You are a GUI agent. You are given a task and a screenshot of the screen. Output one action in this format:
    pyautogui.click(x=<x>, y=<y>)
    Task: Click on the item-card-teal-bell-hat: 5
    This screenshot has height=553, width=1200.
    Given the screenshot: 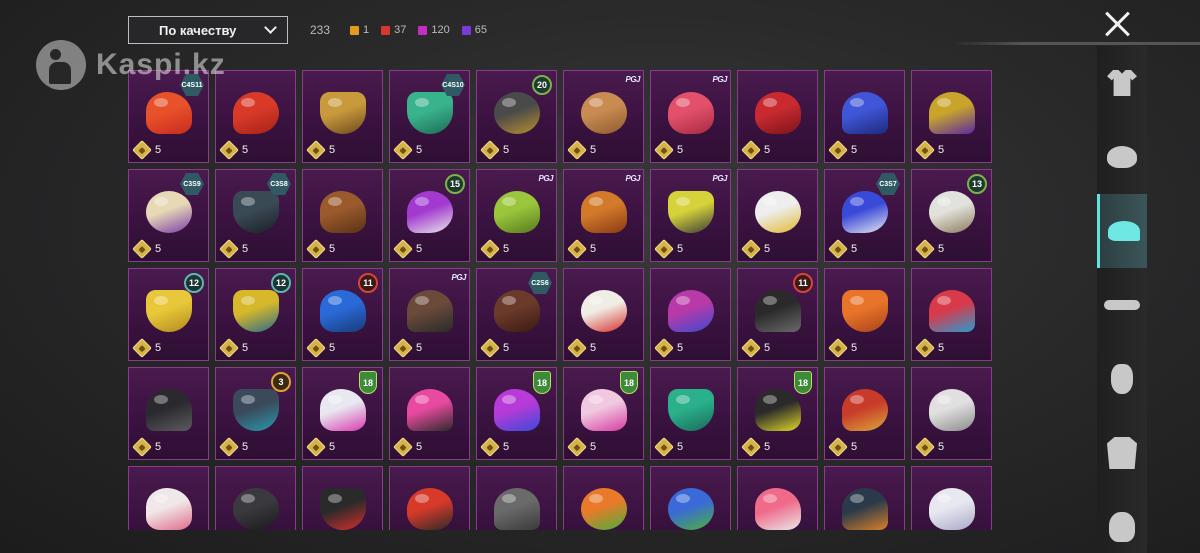 What is the action you would take?
    pyautogui.click(x=690, y=413)
    